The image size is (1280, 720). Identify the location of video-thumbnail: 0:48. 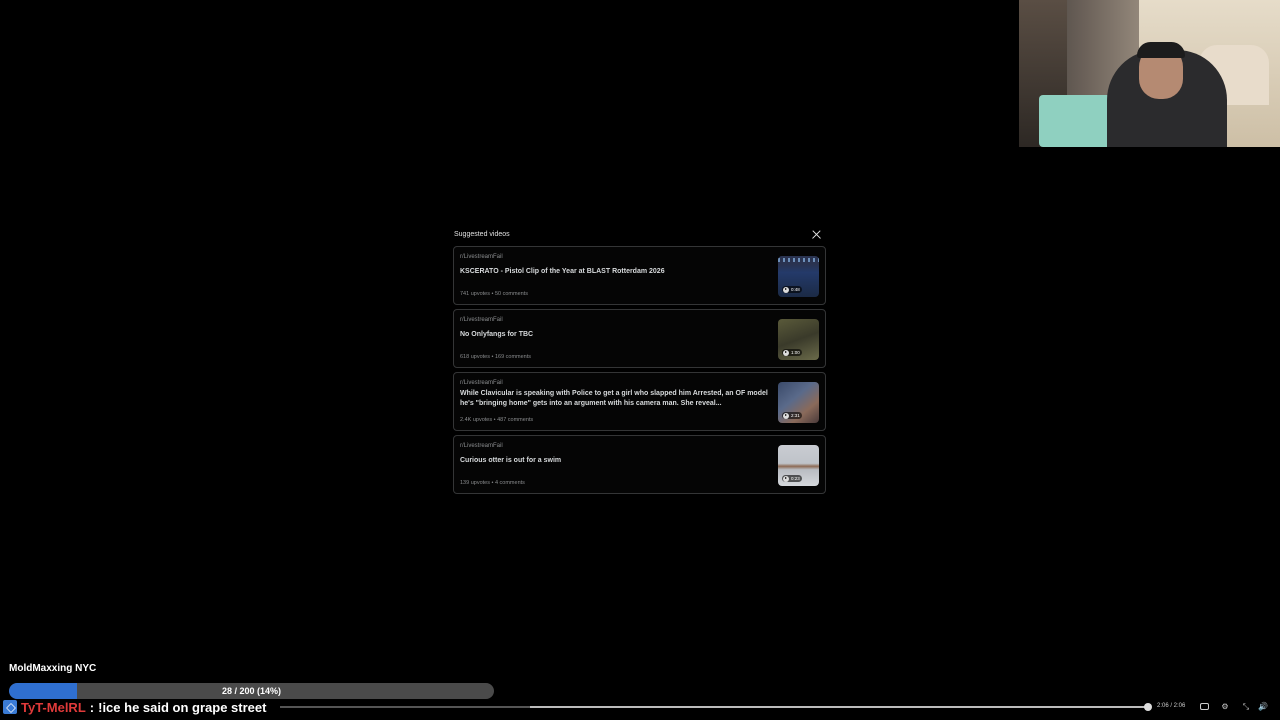
(798, 276).